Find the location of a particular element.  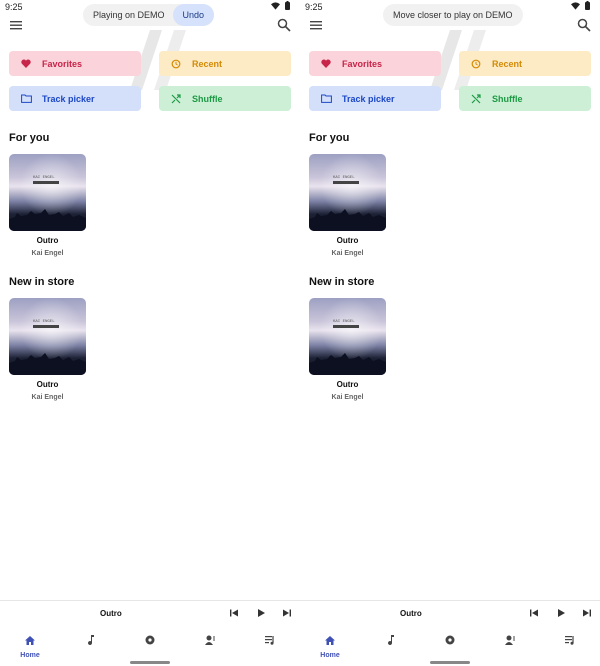

toast-text: Move closer to play on DEMO is located at coordinates (453, 15).